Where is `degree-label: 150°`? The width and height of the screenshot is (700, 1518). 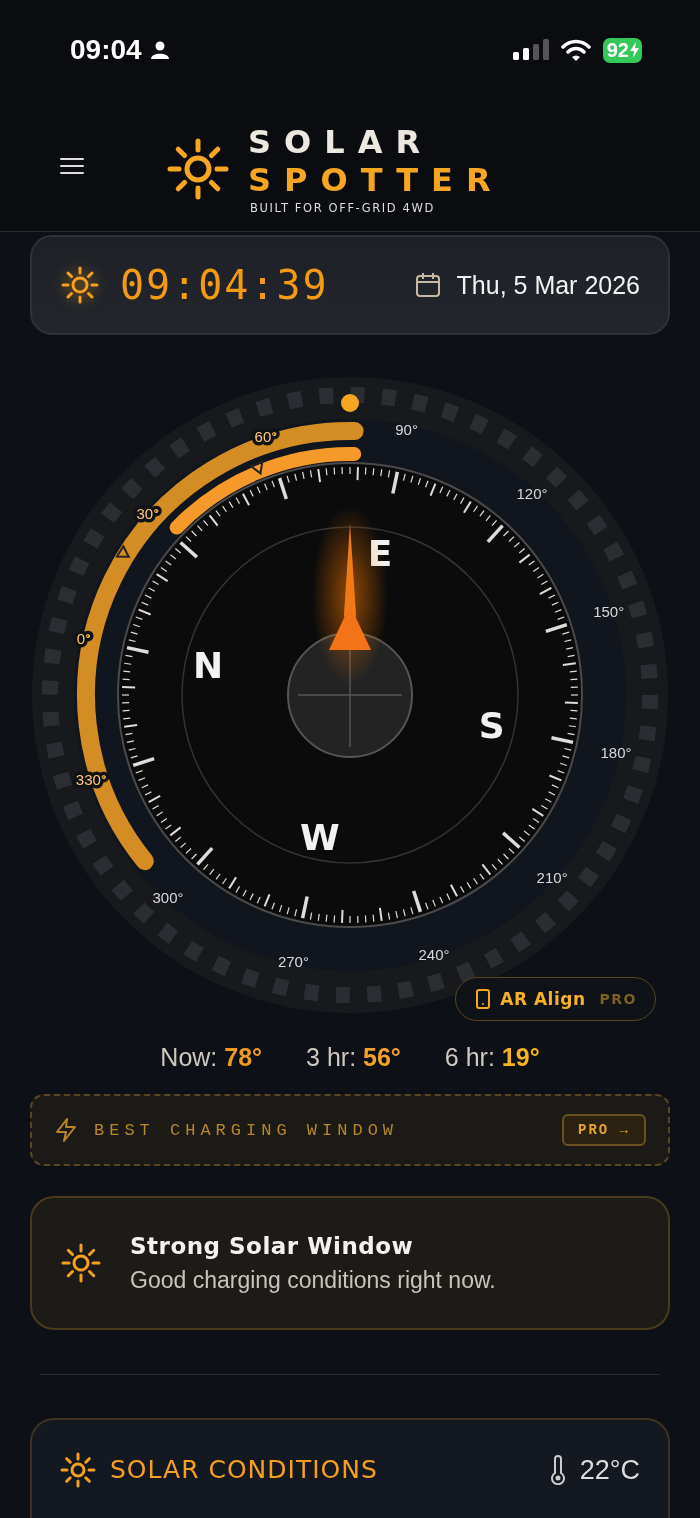 degree-label: 150° is located at coordinates (609, 611).